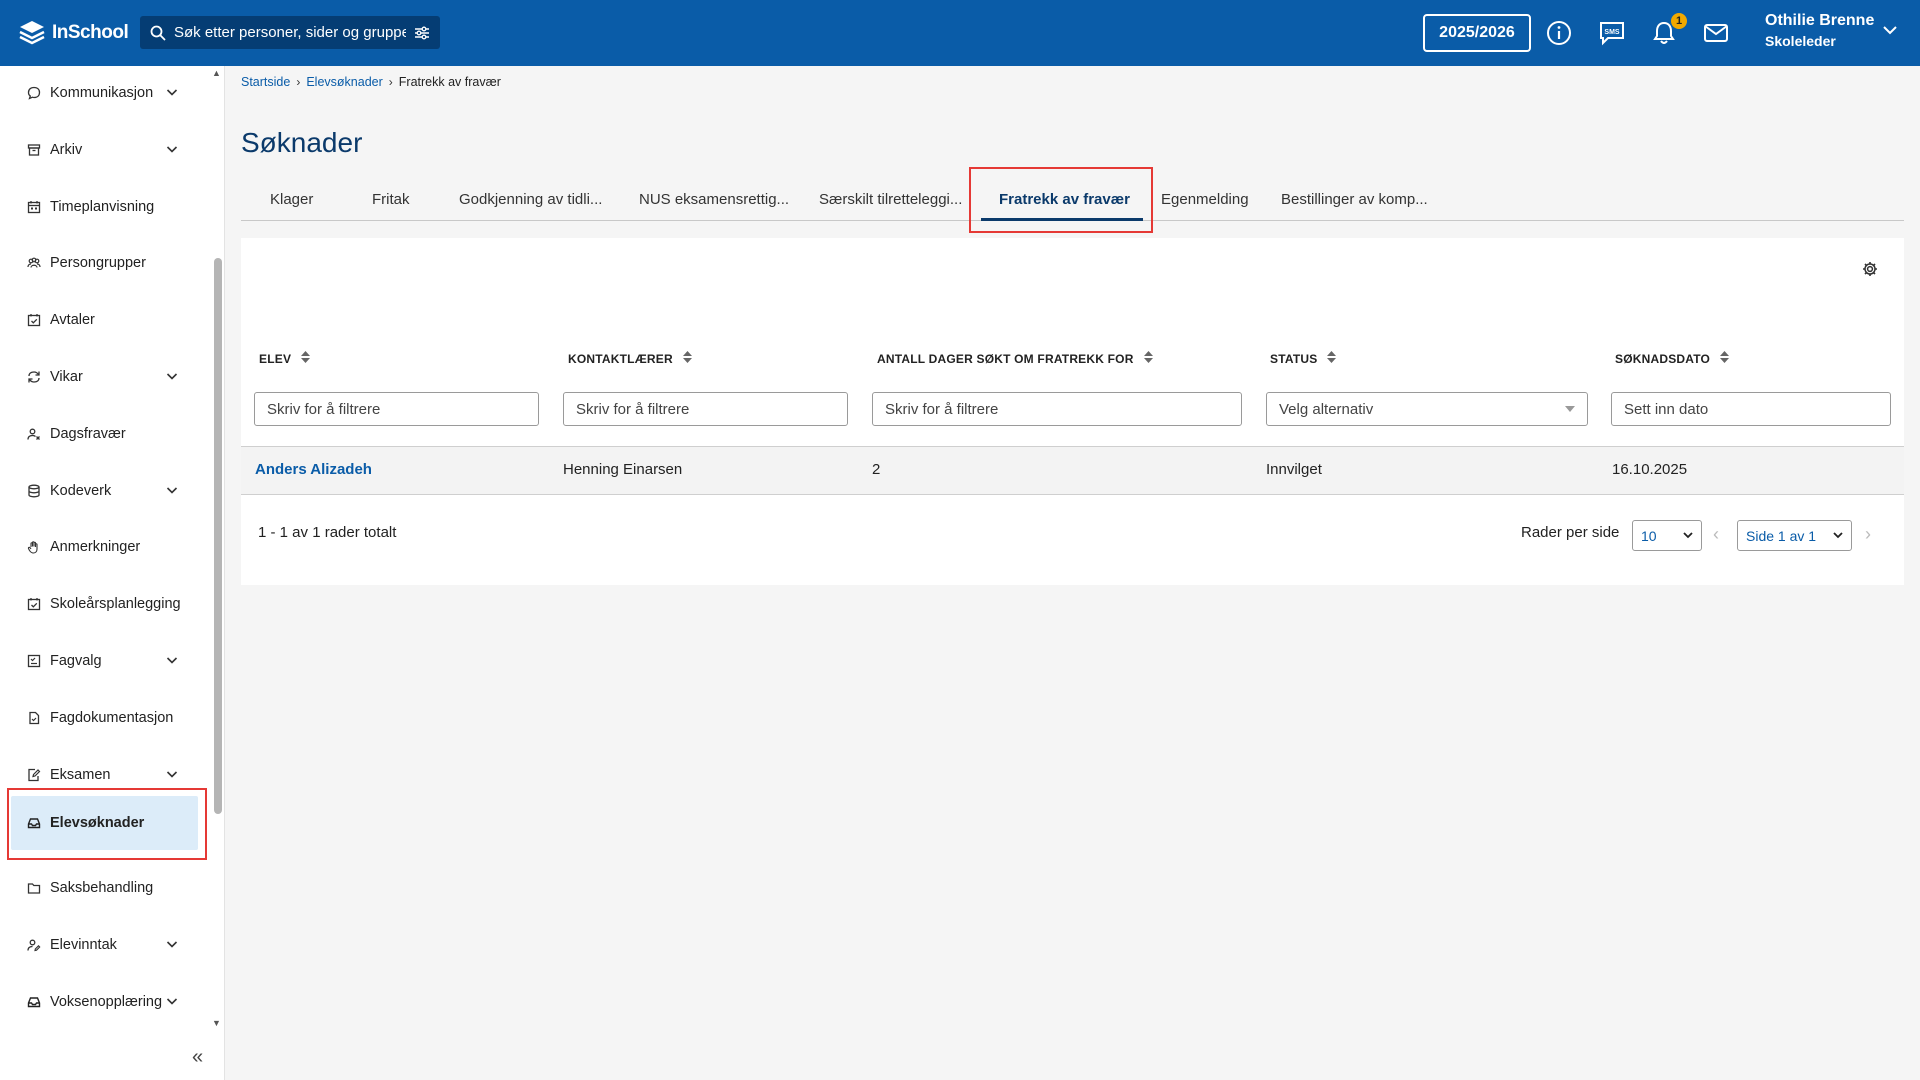 The image size is (1920, 1080). Describe the element at coordinates (34, 263) in the screenshot. I see `people-icon` at that location.